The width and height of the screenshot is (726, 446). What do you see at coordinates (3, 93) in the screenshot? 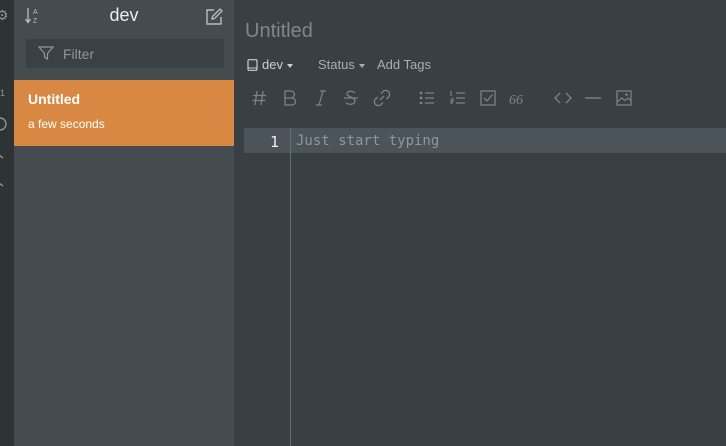
I see `rail-marker: 1` at bounding box center [3, 93].